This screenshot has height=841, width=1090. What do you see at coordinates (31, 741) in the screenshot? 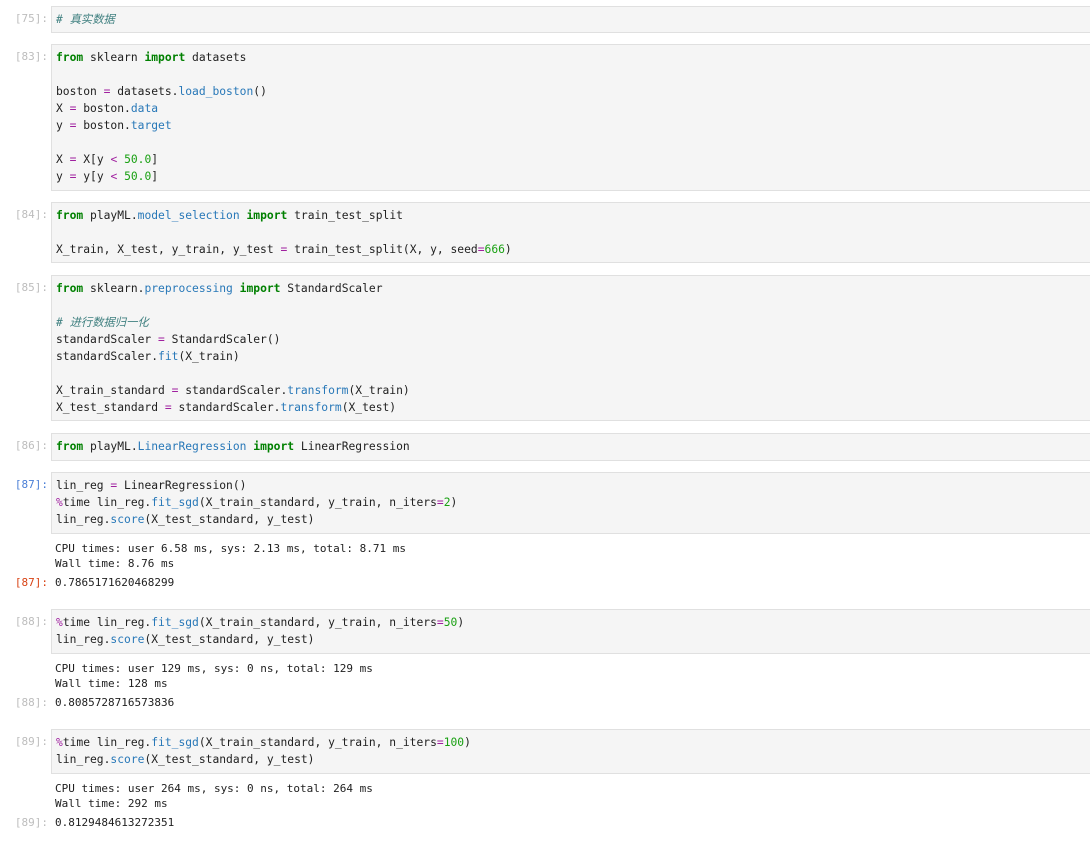
I see `cell-input-prompt: [89]:` at bounding box center [31, 741].